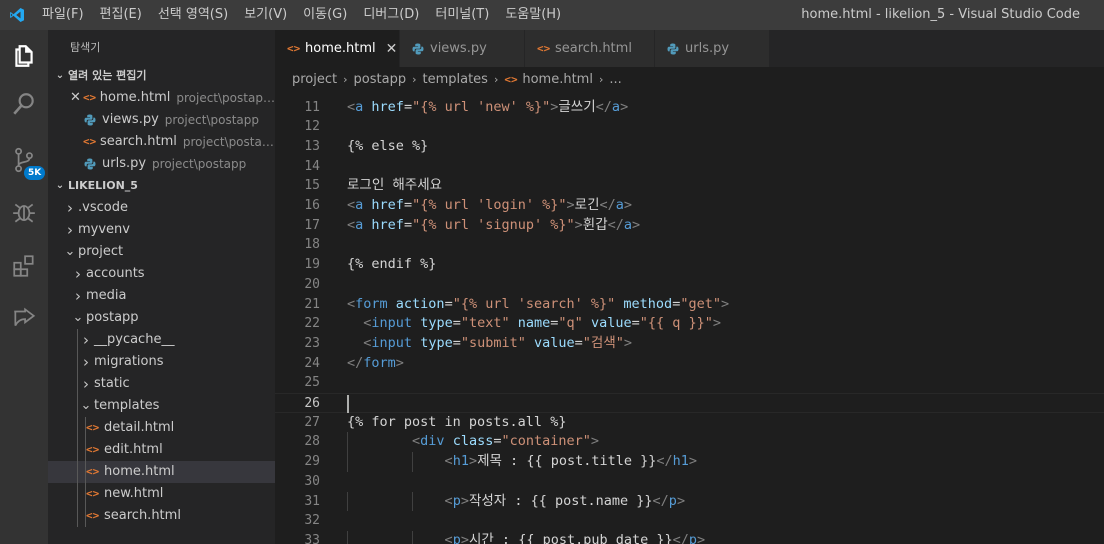  Describe the element at coordinates (161, 120) in the screenshot. I see `open-editor-item: views.py project\postapp` at that location.